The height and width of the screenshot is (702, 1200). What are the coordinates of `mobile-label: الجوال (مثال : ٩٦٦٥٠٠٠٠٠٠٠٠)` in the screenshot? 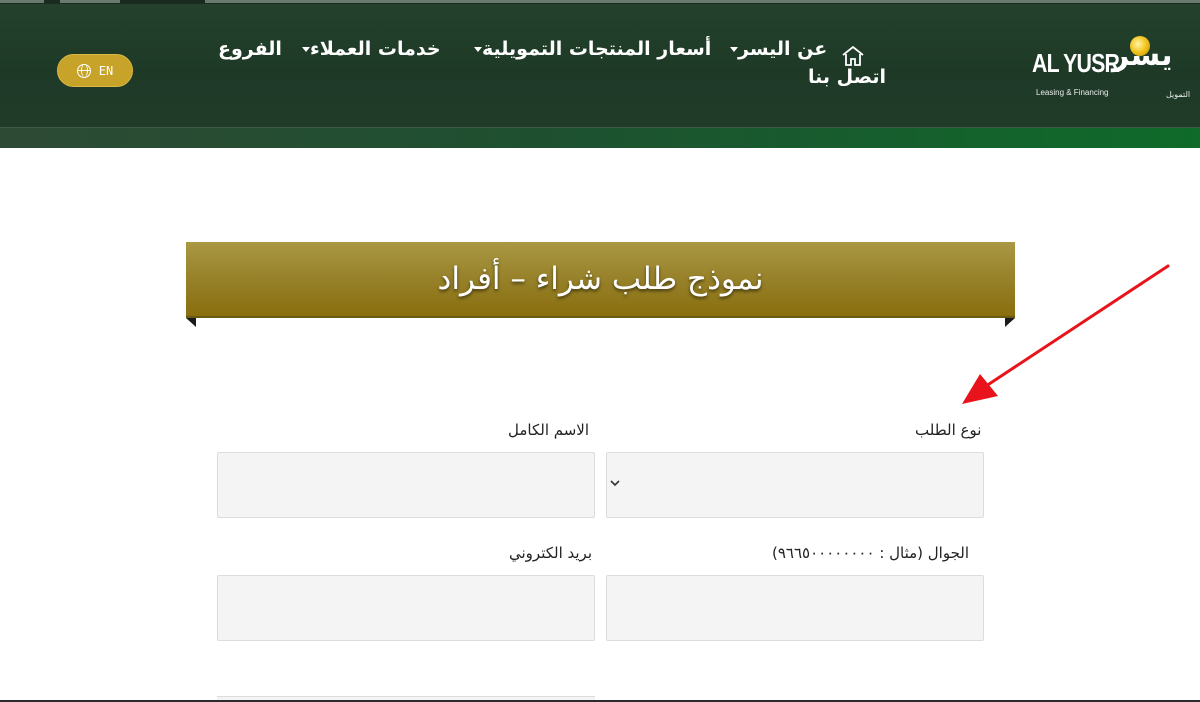 It's located at (871, 553).